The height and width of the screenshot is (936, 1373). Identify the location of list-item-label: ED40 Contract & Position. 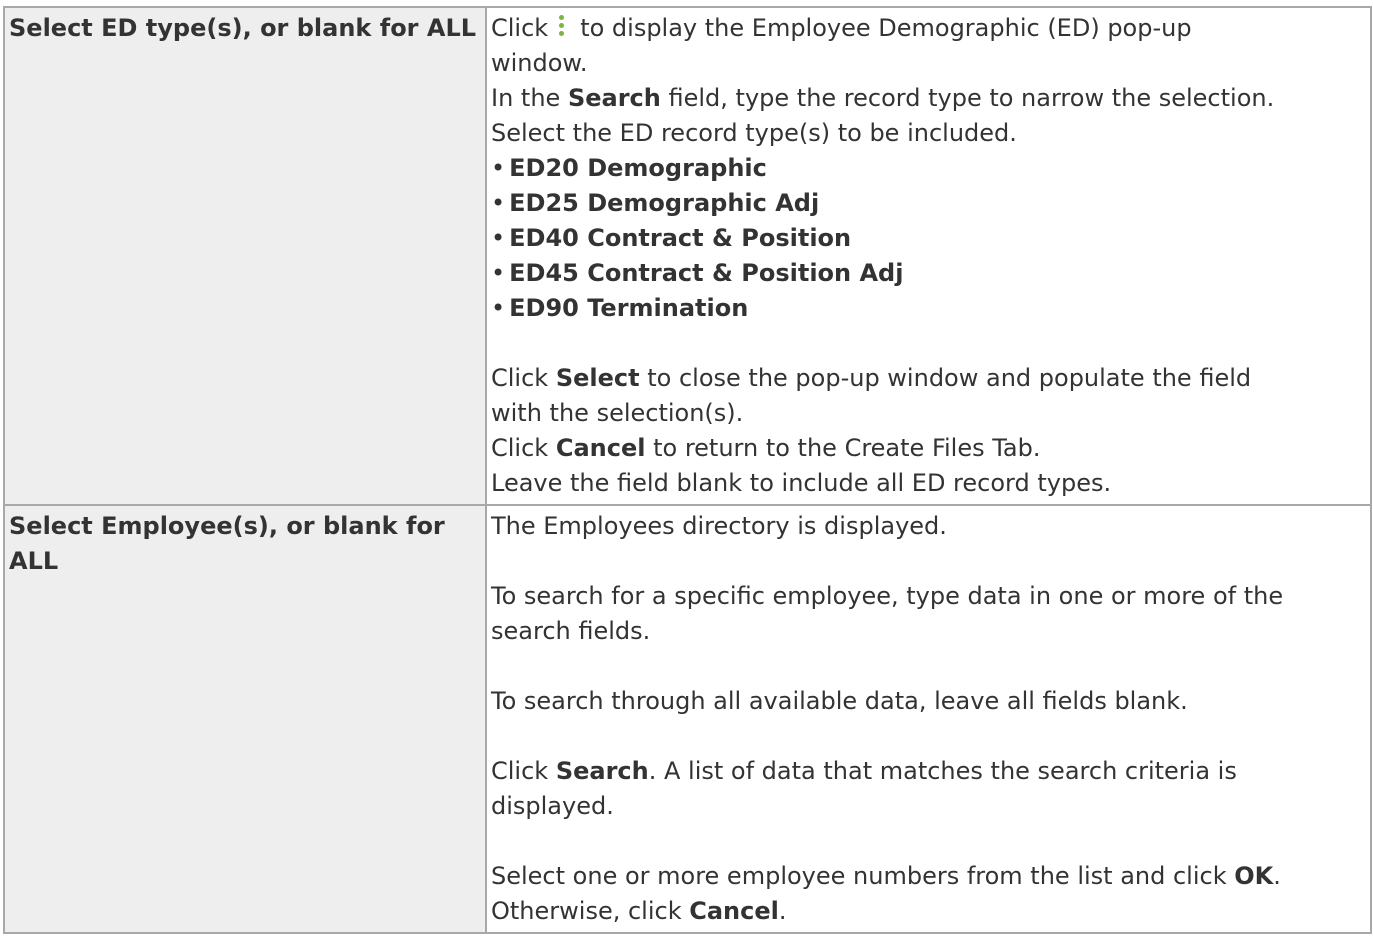
(680, 238).